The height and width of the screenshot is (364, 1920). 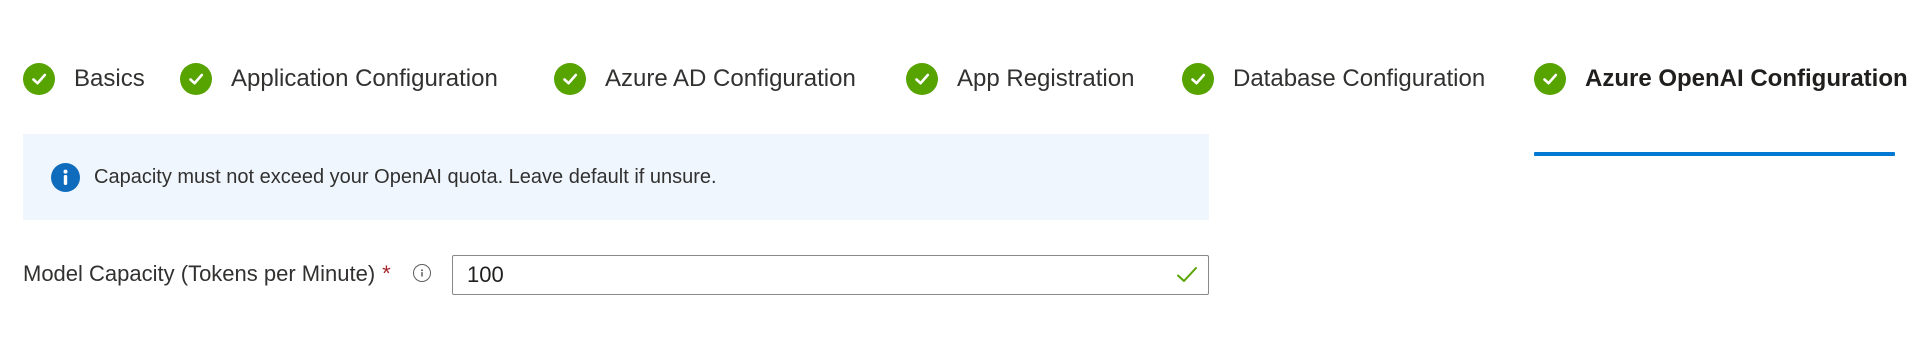 I want to click on tab-label: App Registration, so click(x=1046, y=78).